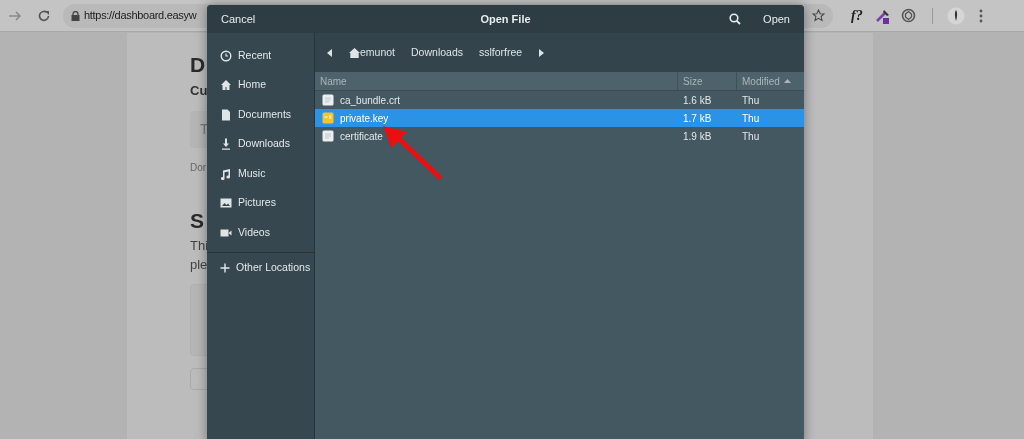 This screenshot has height=439, width=1024. I want to click on picture-icon, so click(226, 203).